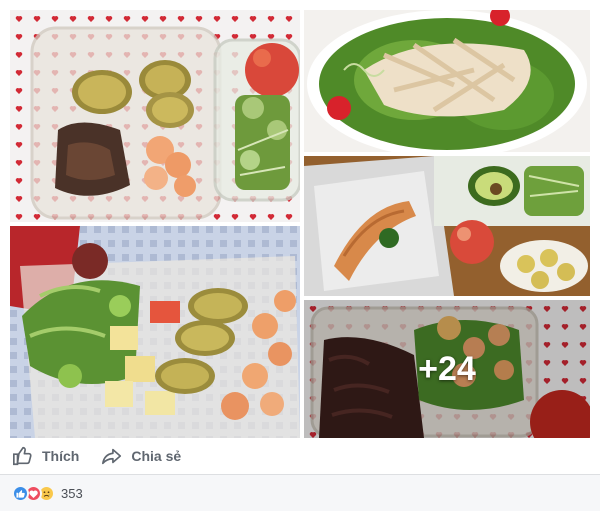 Image resolution: width=600 pixels, height=511 pixels. Describe the element at coordinates (112, 456) in the screenshot. I see `share-arrow-icon` at that location.